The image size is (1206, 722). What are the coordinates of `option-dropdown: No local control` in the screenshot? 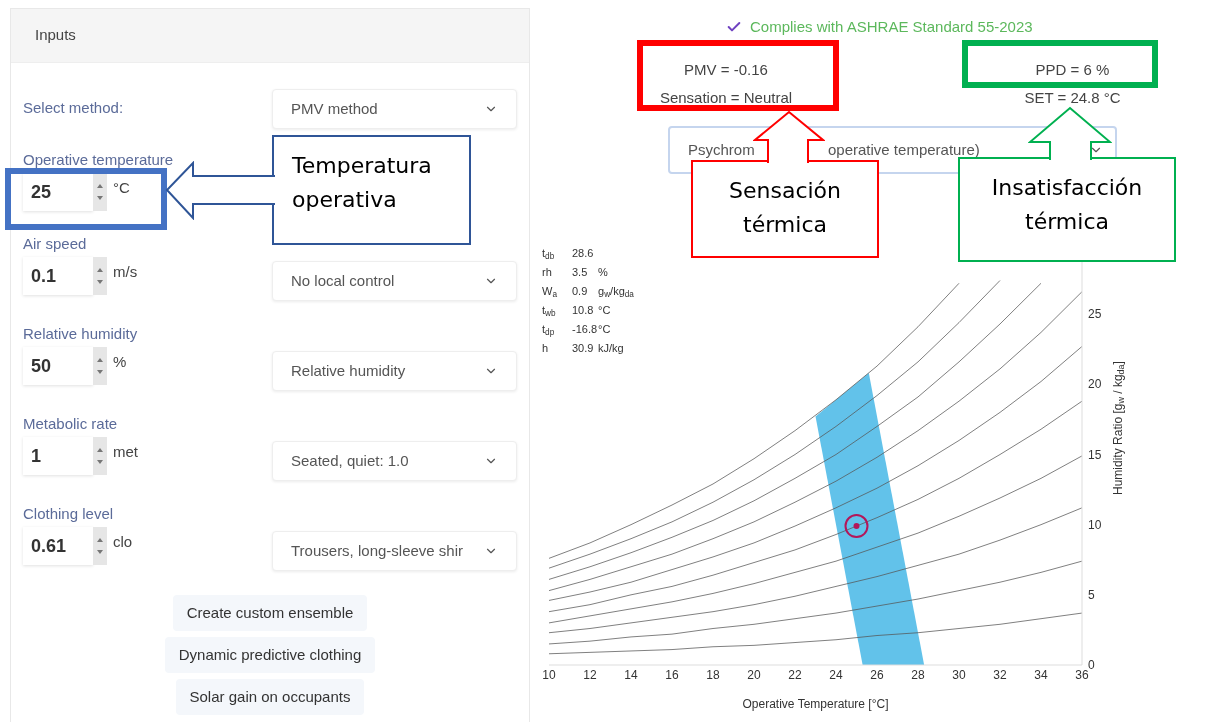 It's located at (394, 281).